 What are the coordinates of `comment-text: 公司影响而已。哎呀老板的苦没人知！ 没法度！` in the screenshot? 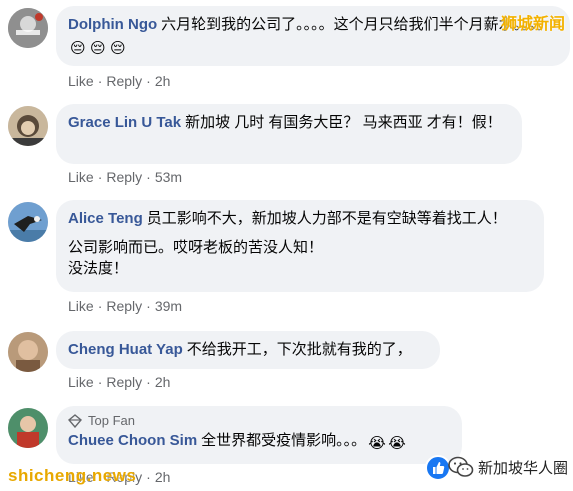 It's located at (196, 258).